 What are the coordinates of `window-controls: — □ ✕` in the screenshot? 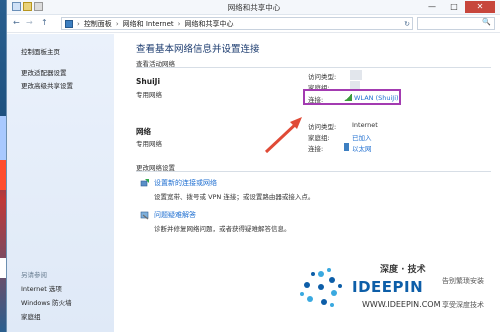 It's located at (458, 7).